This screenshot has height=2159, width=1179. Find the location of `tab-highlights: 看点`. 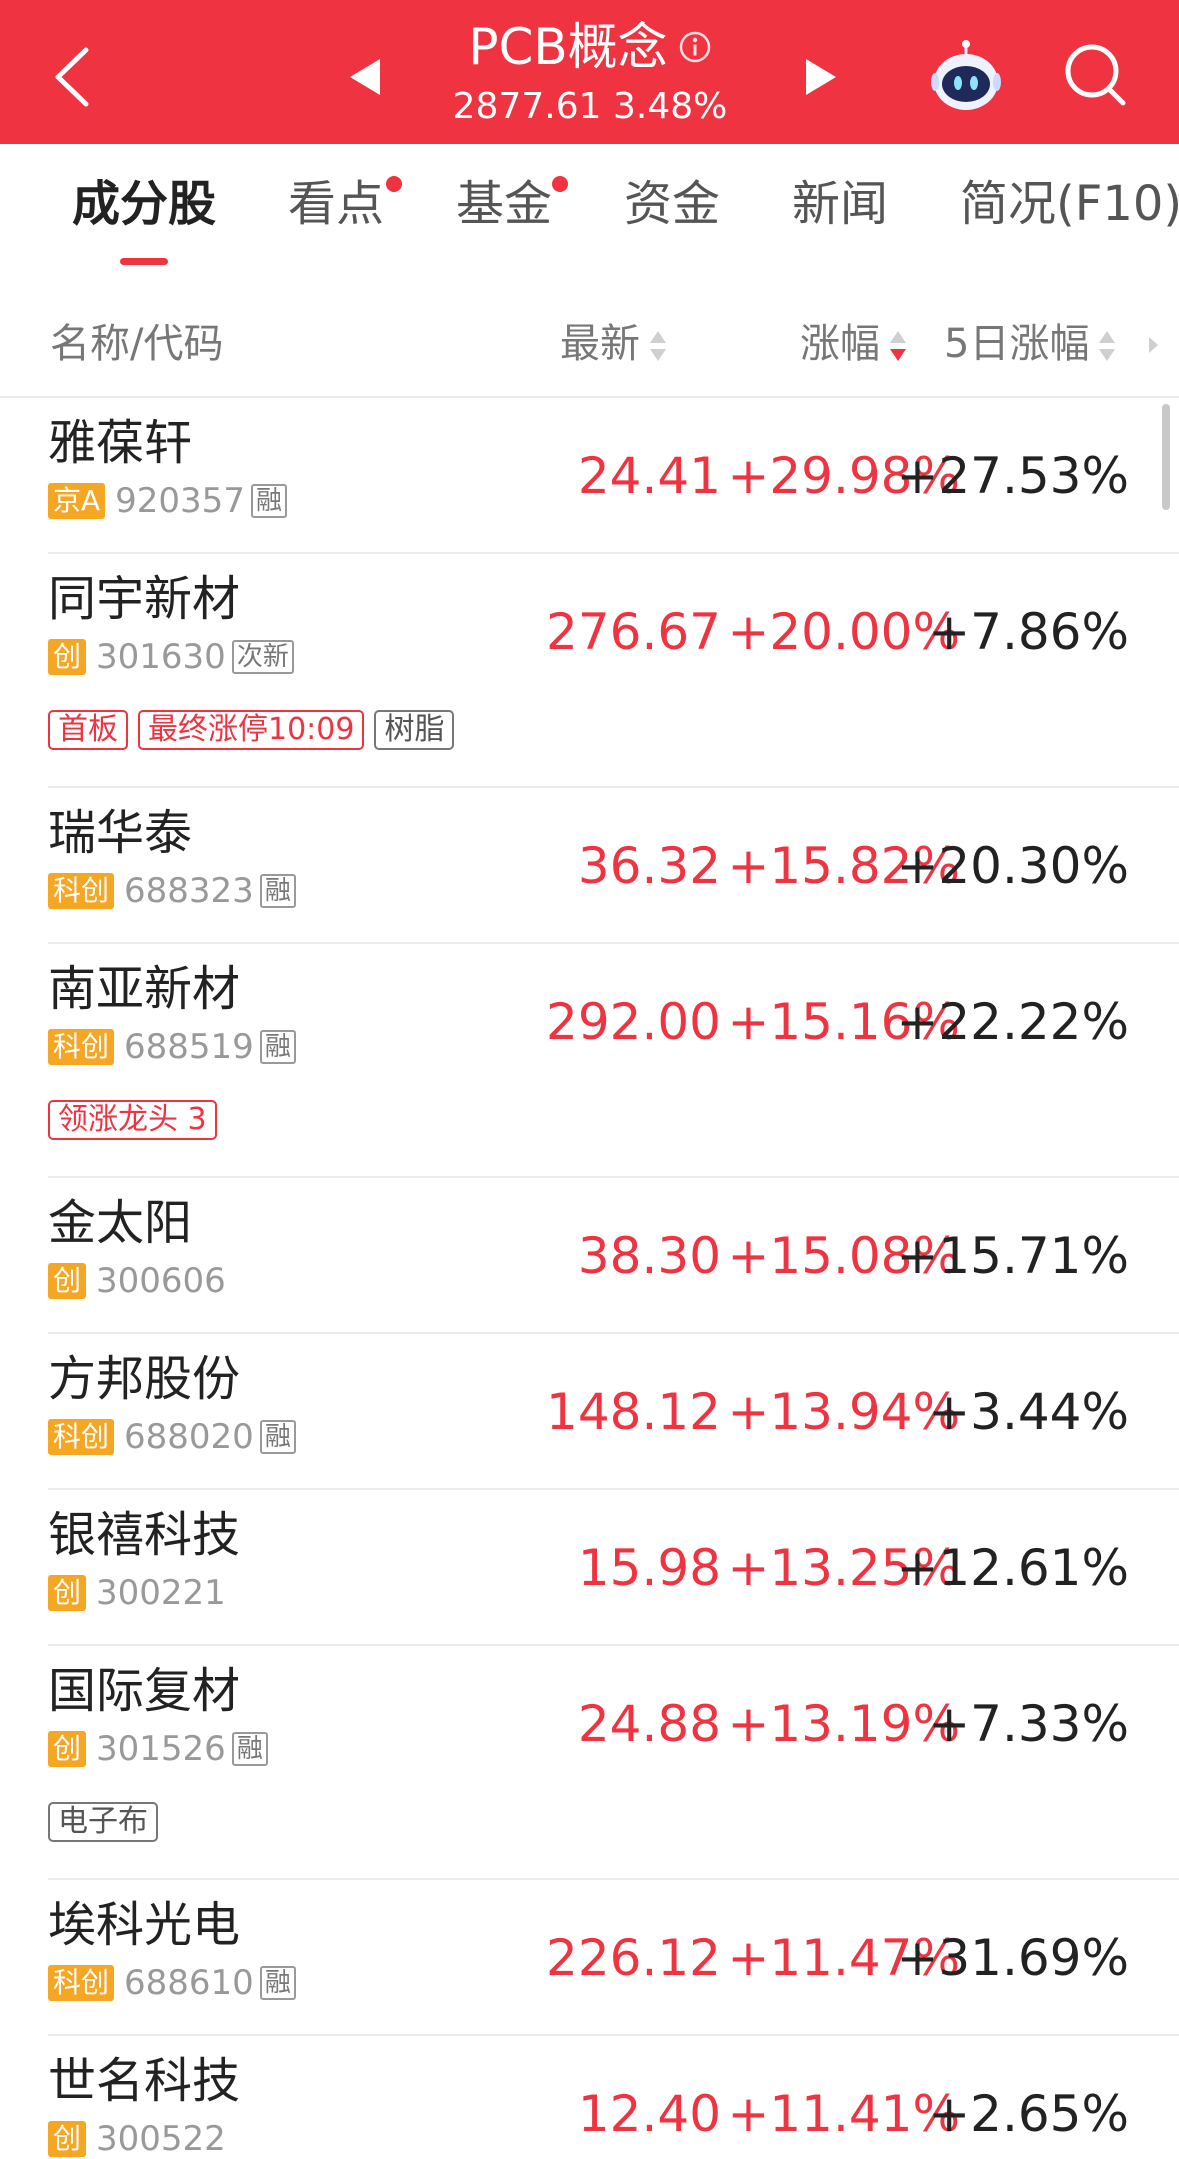

tab-highlights: 看点 is located at coordinates (336, 204).